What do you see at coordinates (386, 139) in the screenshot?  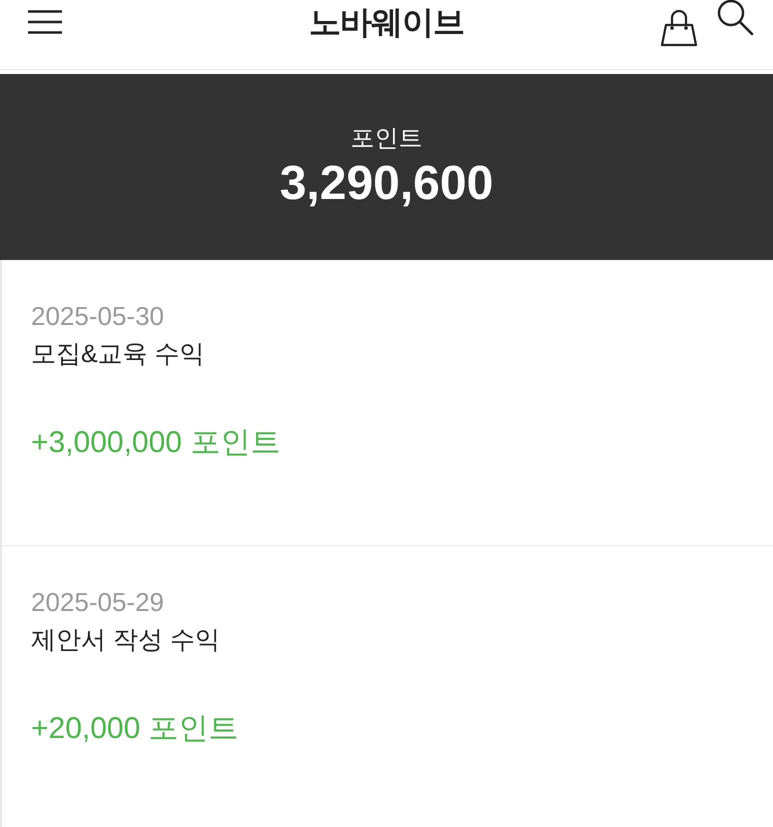 I see `points-label: 포인트` at bounding box center [386, 139].